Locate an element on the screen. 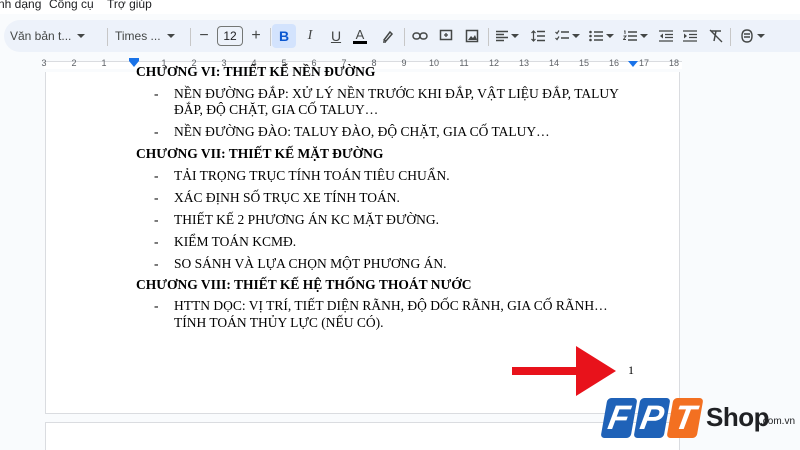  decrease-font-size-button: − is located at coordinates (204, 36).